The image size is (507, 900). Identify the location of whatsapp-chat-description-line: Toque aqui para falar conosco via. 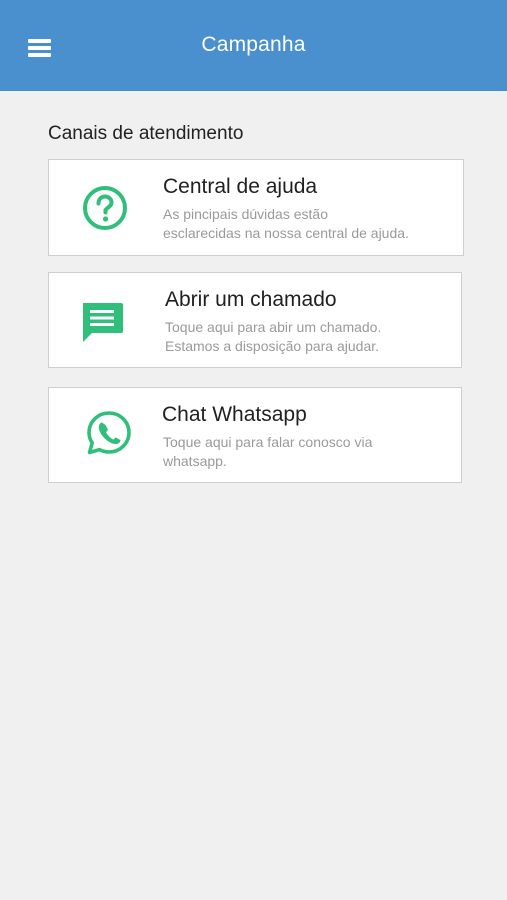
(268, 442).